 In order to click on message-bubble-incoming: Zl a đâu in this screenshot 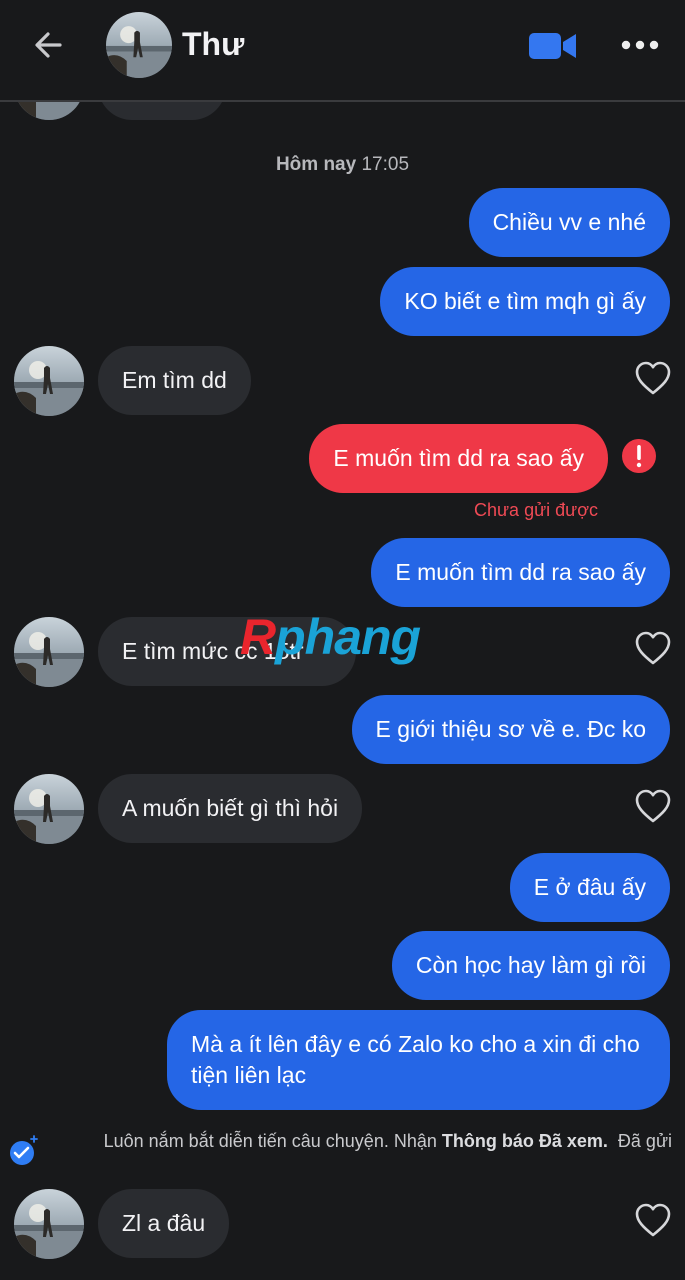, I will do `click(164, 1223)`.